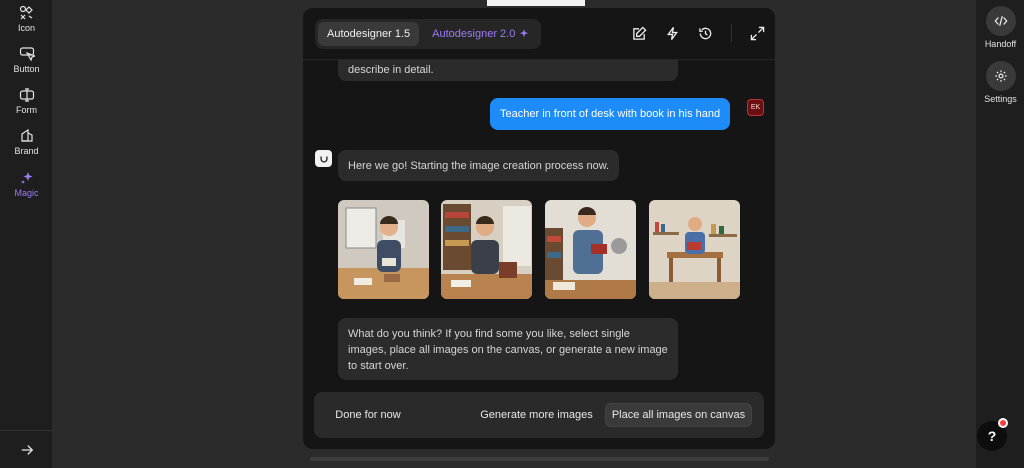 Image resolution: width=1024 pixels, height=468 pixels. I want to click on sidebar-item-form: Form, so click(26, 101).